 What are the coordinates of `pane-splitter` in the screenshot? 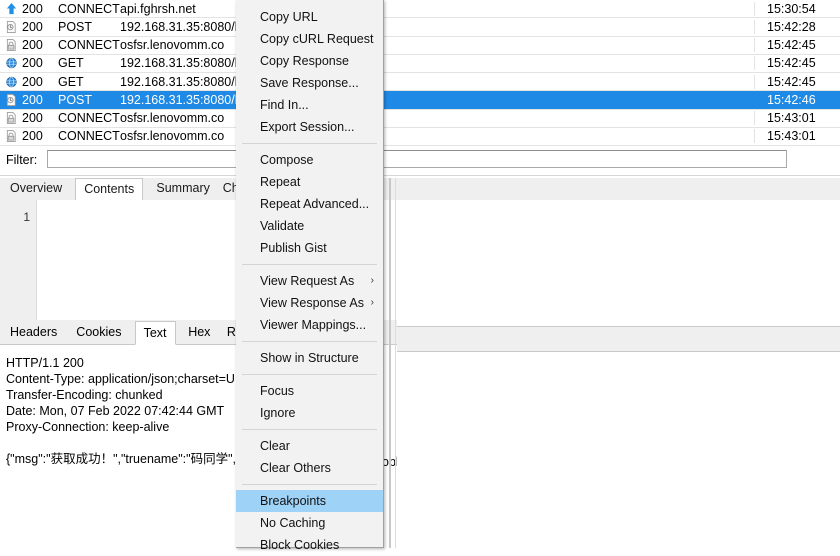 It's located at (390, 363).